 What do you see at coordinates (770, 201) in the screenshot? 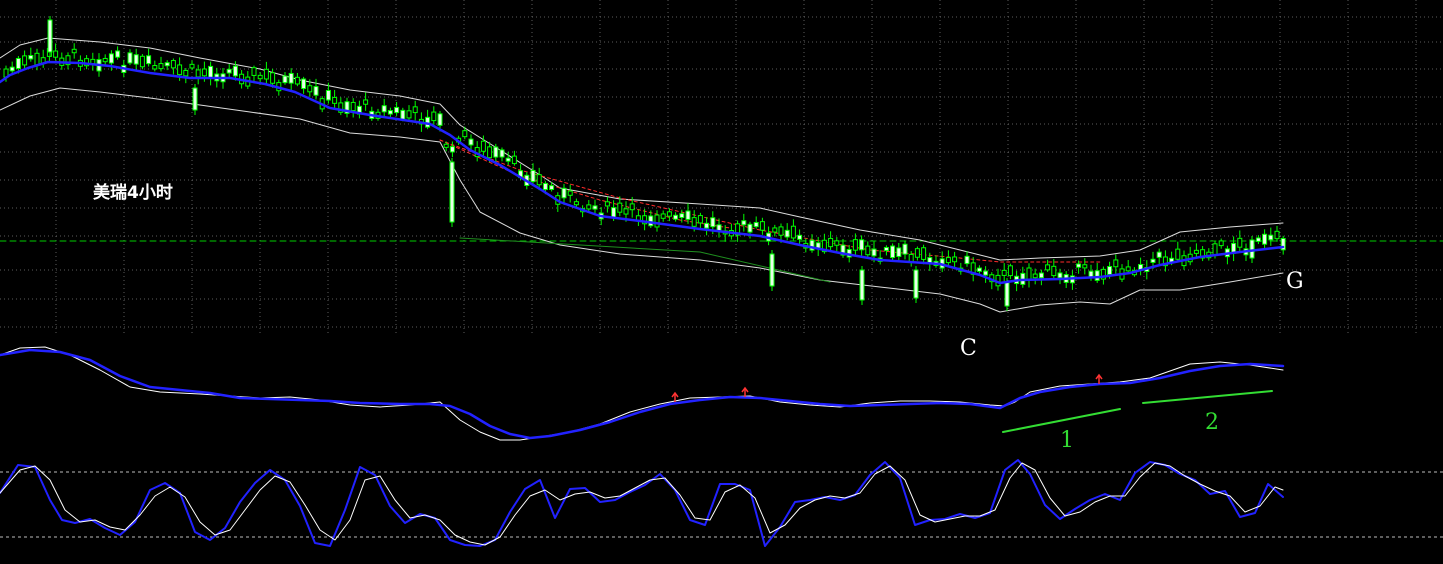
I see `red-trendline` at bounding box center [770, 201].